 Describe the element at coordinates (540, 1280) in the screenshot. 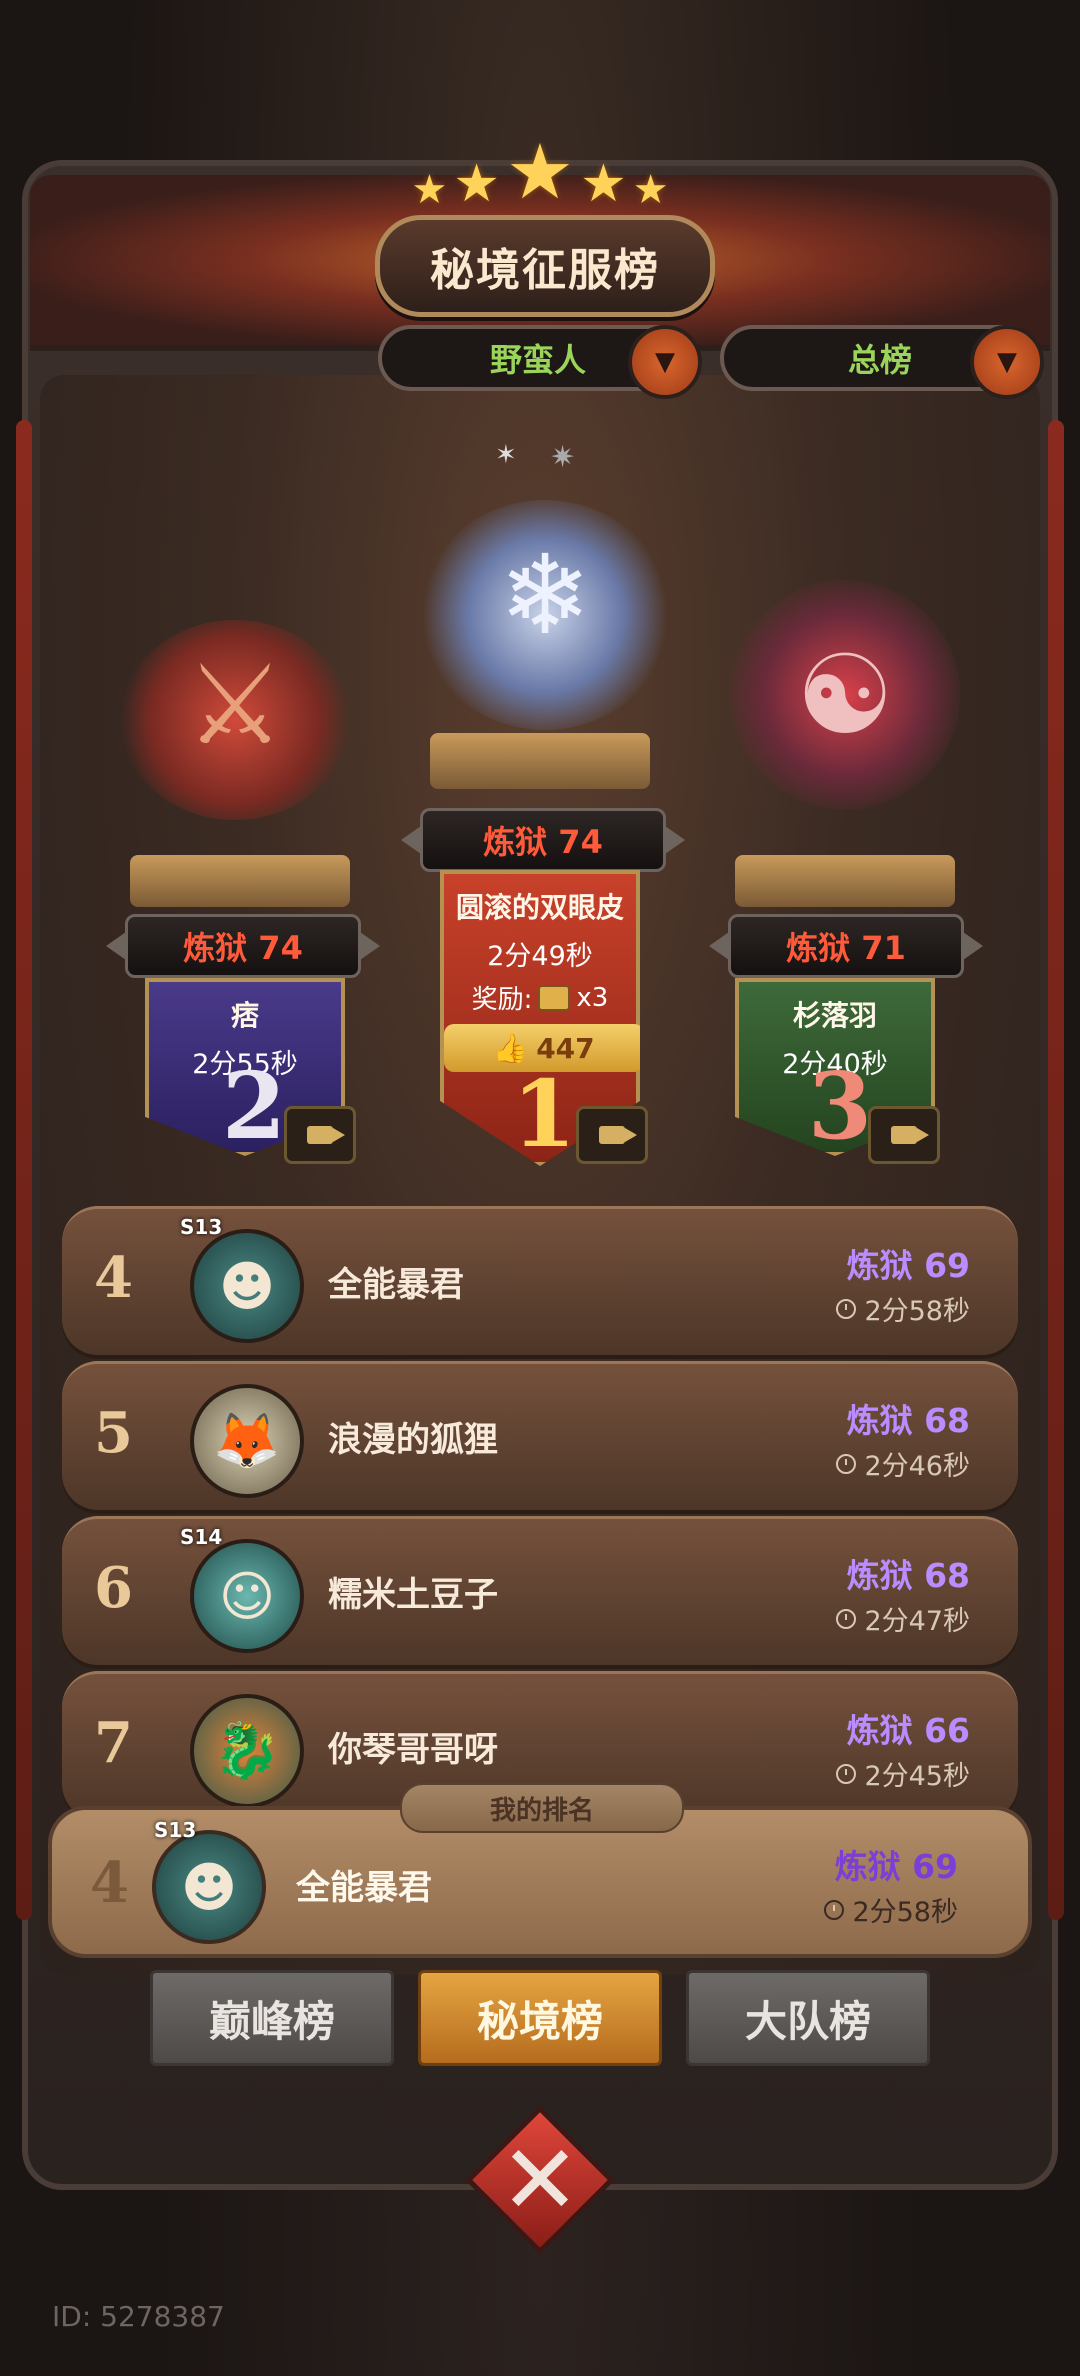

I see `list-item: 4 ☻ S13 全能暴君 炼狱 69 2分58秒` at that location.